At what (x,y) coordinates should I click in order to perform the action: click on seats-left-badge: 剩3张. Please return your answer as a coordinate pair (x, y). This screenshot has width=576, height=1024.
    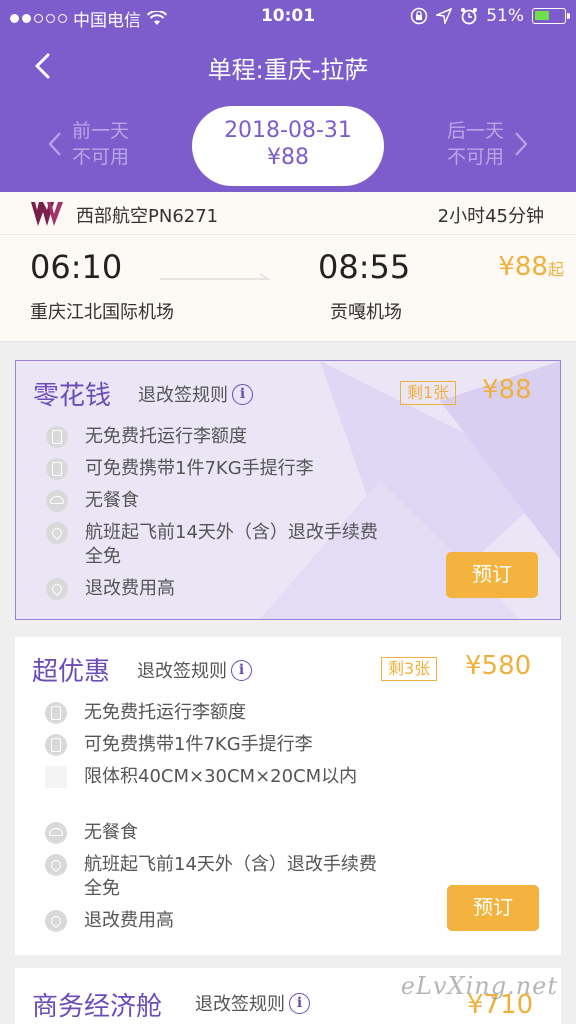
    Looking at the image, I should click on (409, 669).